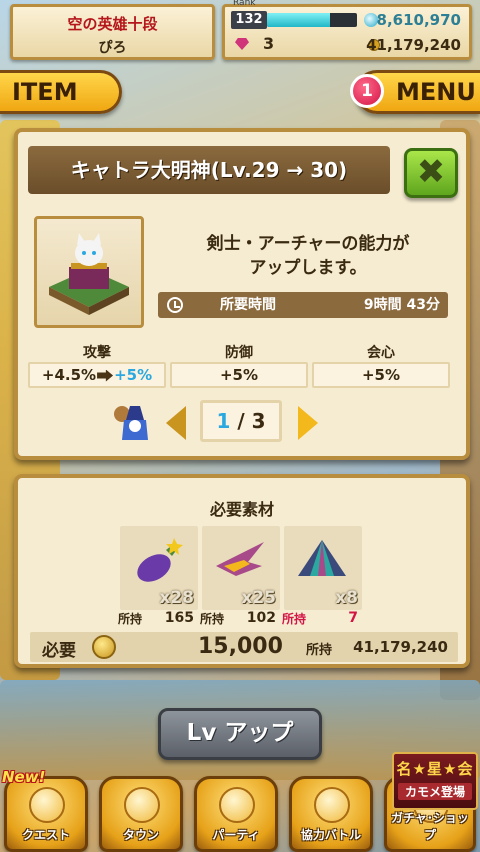 The width and height of the screenshot is (480, 852). I want to click on nav-quest-button: クエスト, so click(46, 814).